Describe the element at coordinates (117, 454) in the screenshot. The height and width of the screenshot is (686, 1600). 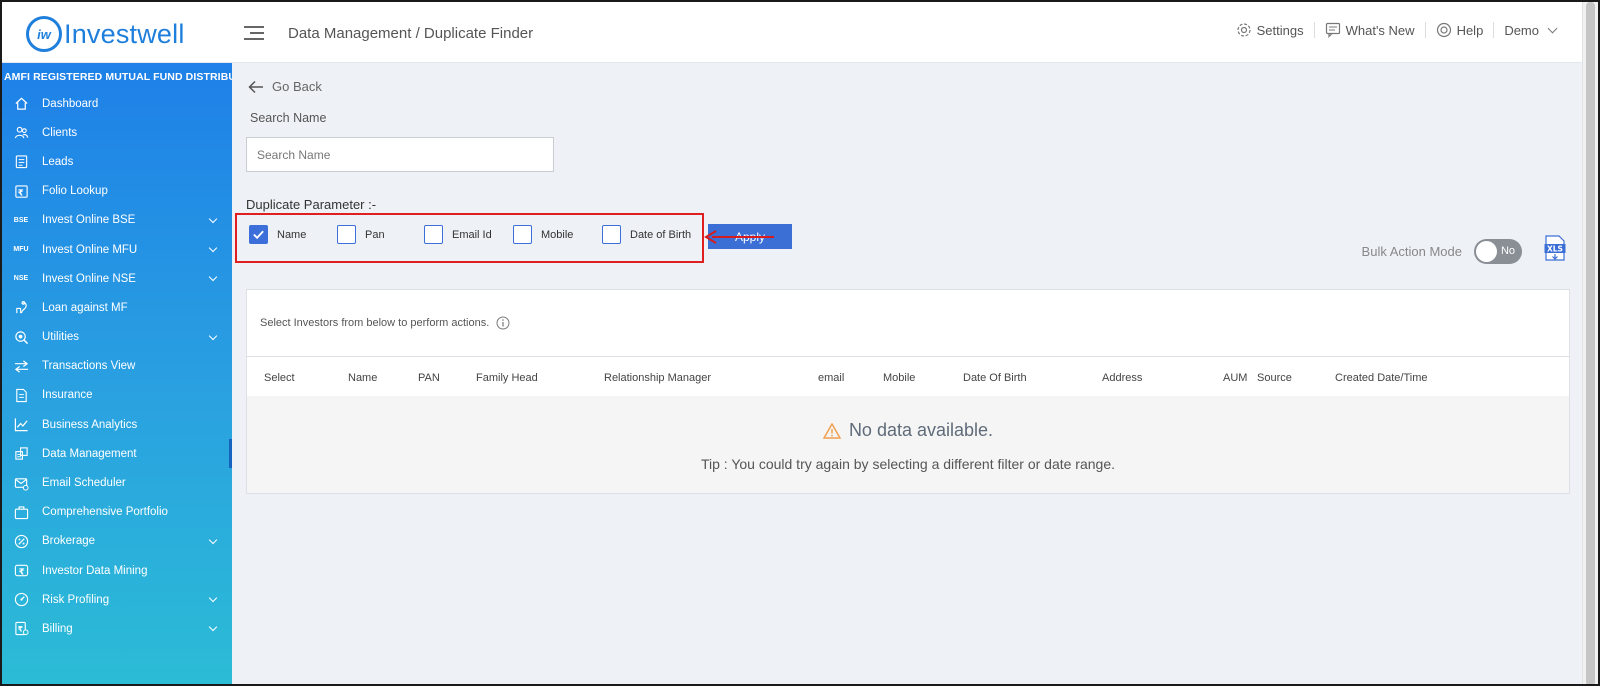
I see `sidebar-item-data-management: Data Management` at that location.